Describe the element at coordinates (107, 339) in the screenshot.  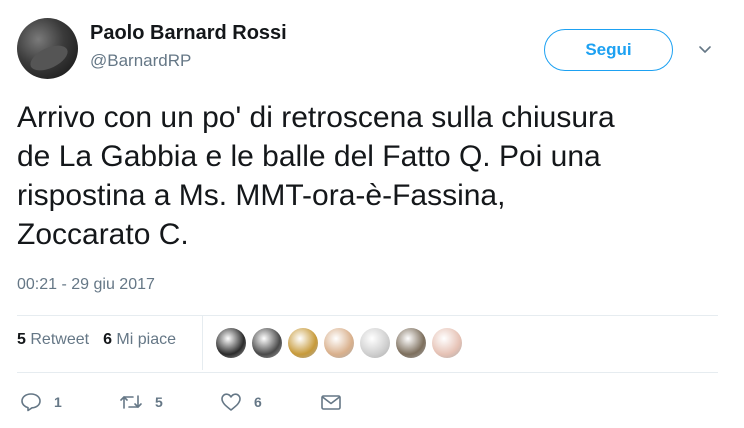
I see `like-stat-count: 6` at that location.